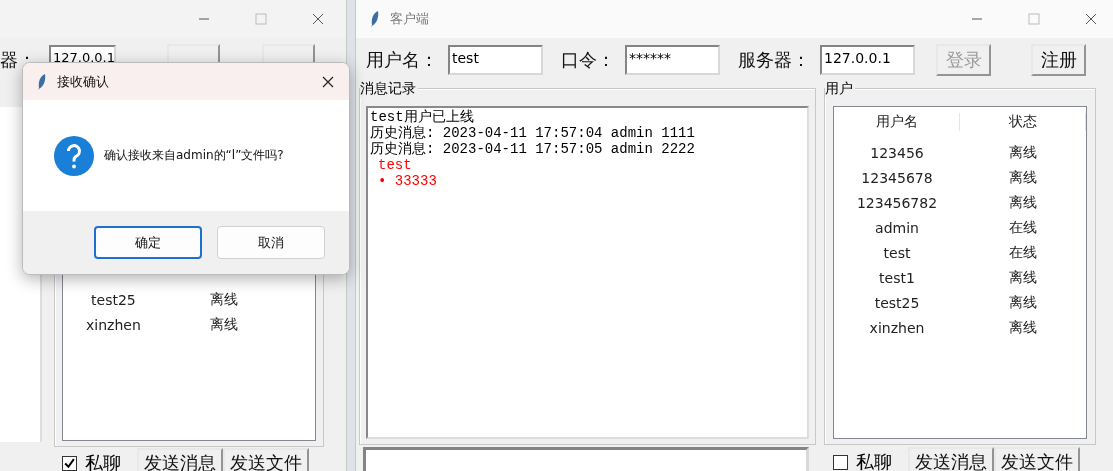  I want to click on dialog-button: 取消, so click(271, 242).